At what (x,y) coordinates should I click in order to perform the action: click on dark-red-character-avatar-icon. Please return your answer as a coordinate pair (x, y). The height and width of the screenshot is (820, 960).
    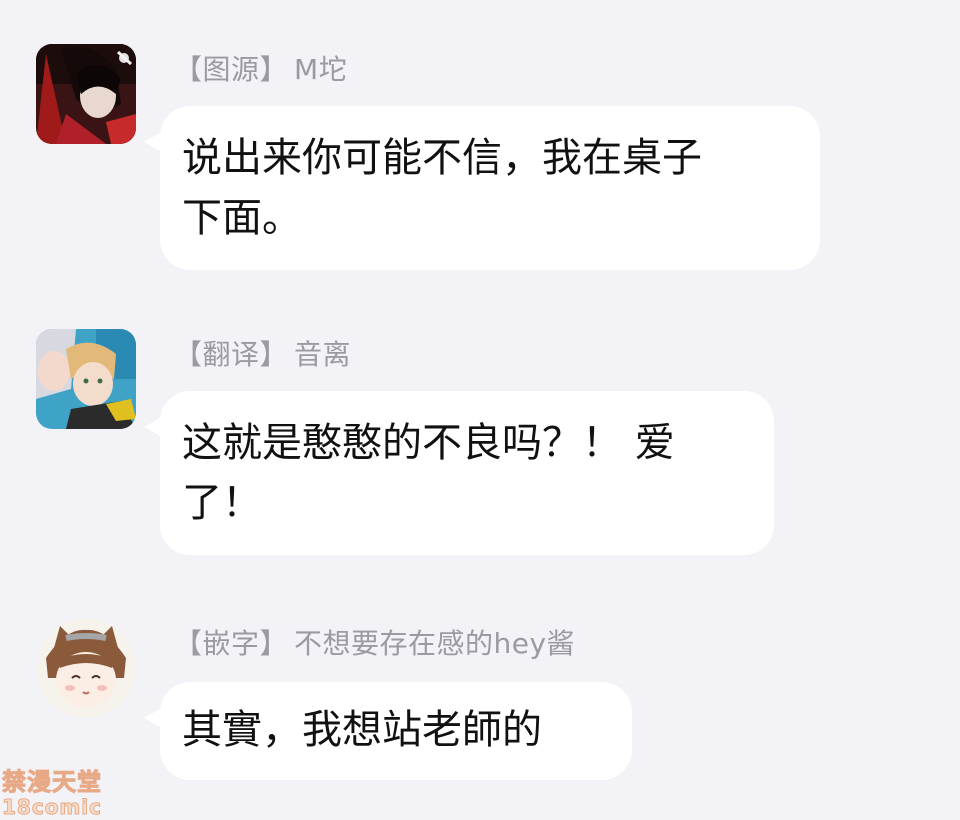
    Looking at the image, I should click on (86, 94).